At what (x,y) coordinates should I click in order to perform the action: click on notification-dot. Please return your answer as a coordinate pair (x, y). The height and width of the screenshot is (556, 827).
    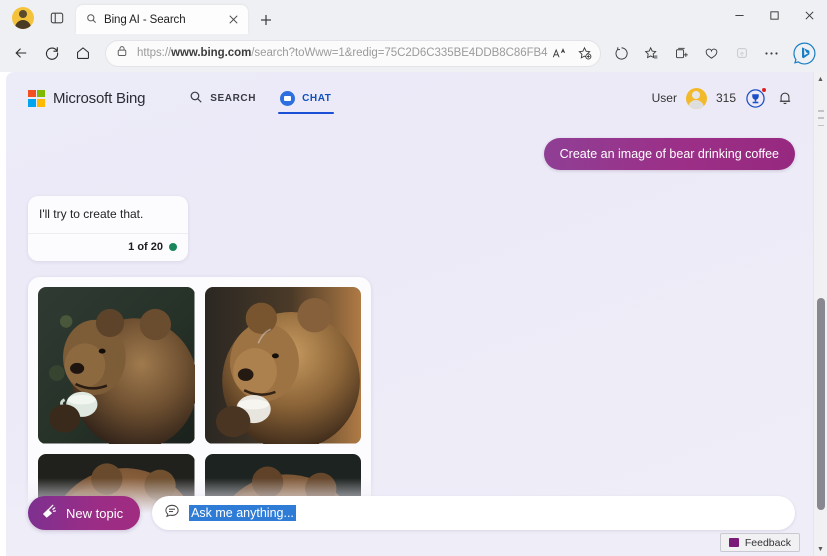
    Looking at the image, I should click on (764, 89).